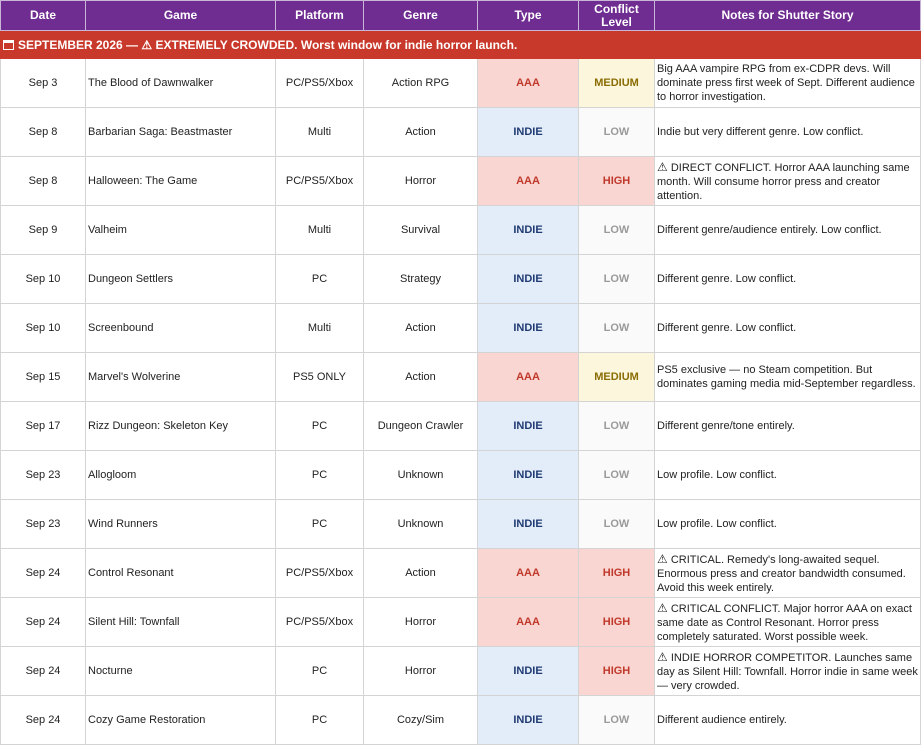 This screenshot has width=921, height=745. What do you see at coordinates (43, 83) in the screenshot?
I see `cell-date: Sep 3` at bounding box center [43, 83].